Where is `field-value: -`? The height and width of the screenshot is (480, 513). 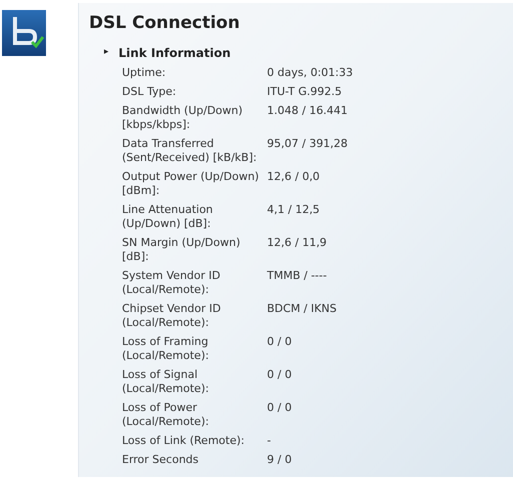 field-value: - is located at coordinates (269, 441).